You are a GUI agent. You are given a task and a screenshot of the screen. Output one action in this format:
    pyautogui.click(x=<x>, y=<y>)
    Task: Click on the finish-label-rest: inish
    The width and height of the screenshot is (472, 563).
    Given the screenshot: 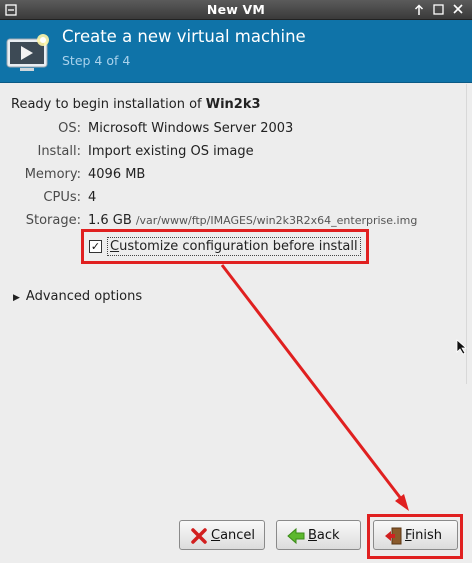 What is the action you would take?
    pyautogui.click(x=427, y=535)
    